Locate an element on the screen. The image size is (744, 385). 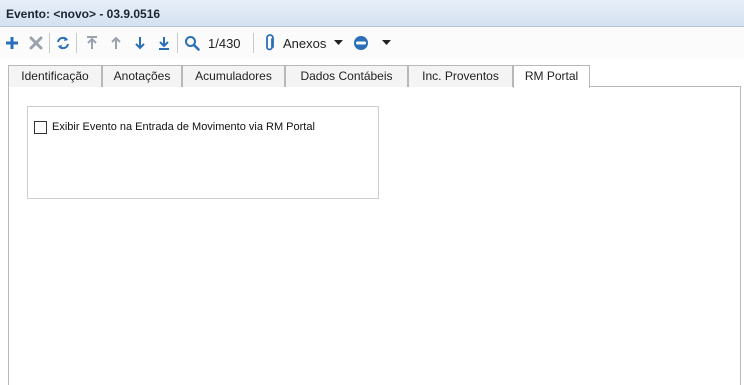
tab-inc-proventos: Inc. Proventos is located at coordinates (460, 76).